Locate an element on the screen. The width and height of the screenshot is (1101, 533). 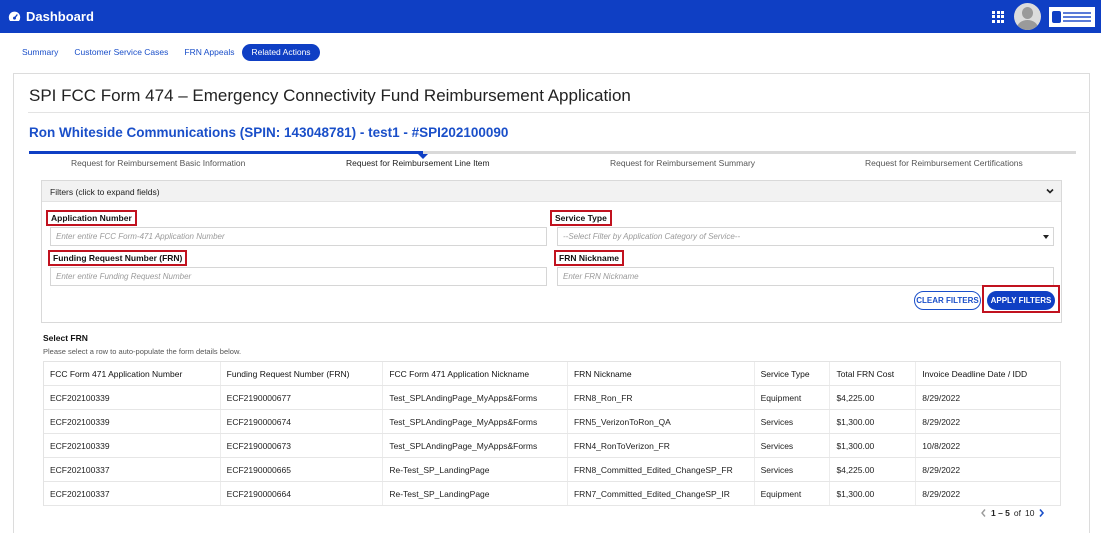
usac-logo is located at coordinates (1072, 16).